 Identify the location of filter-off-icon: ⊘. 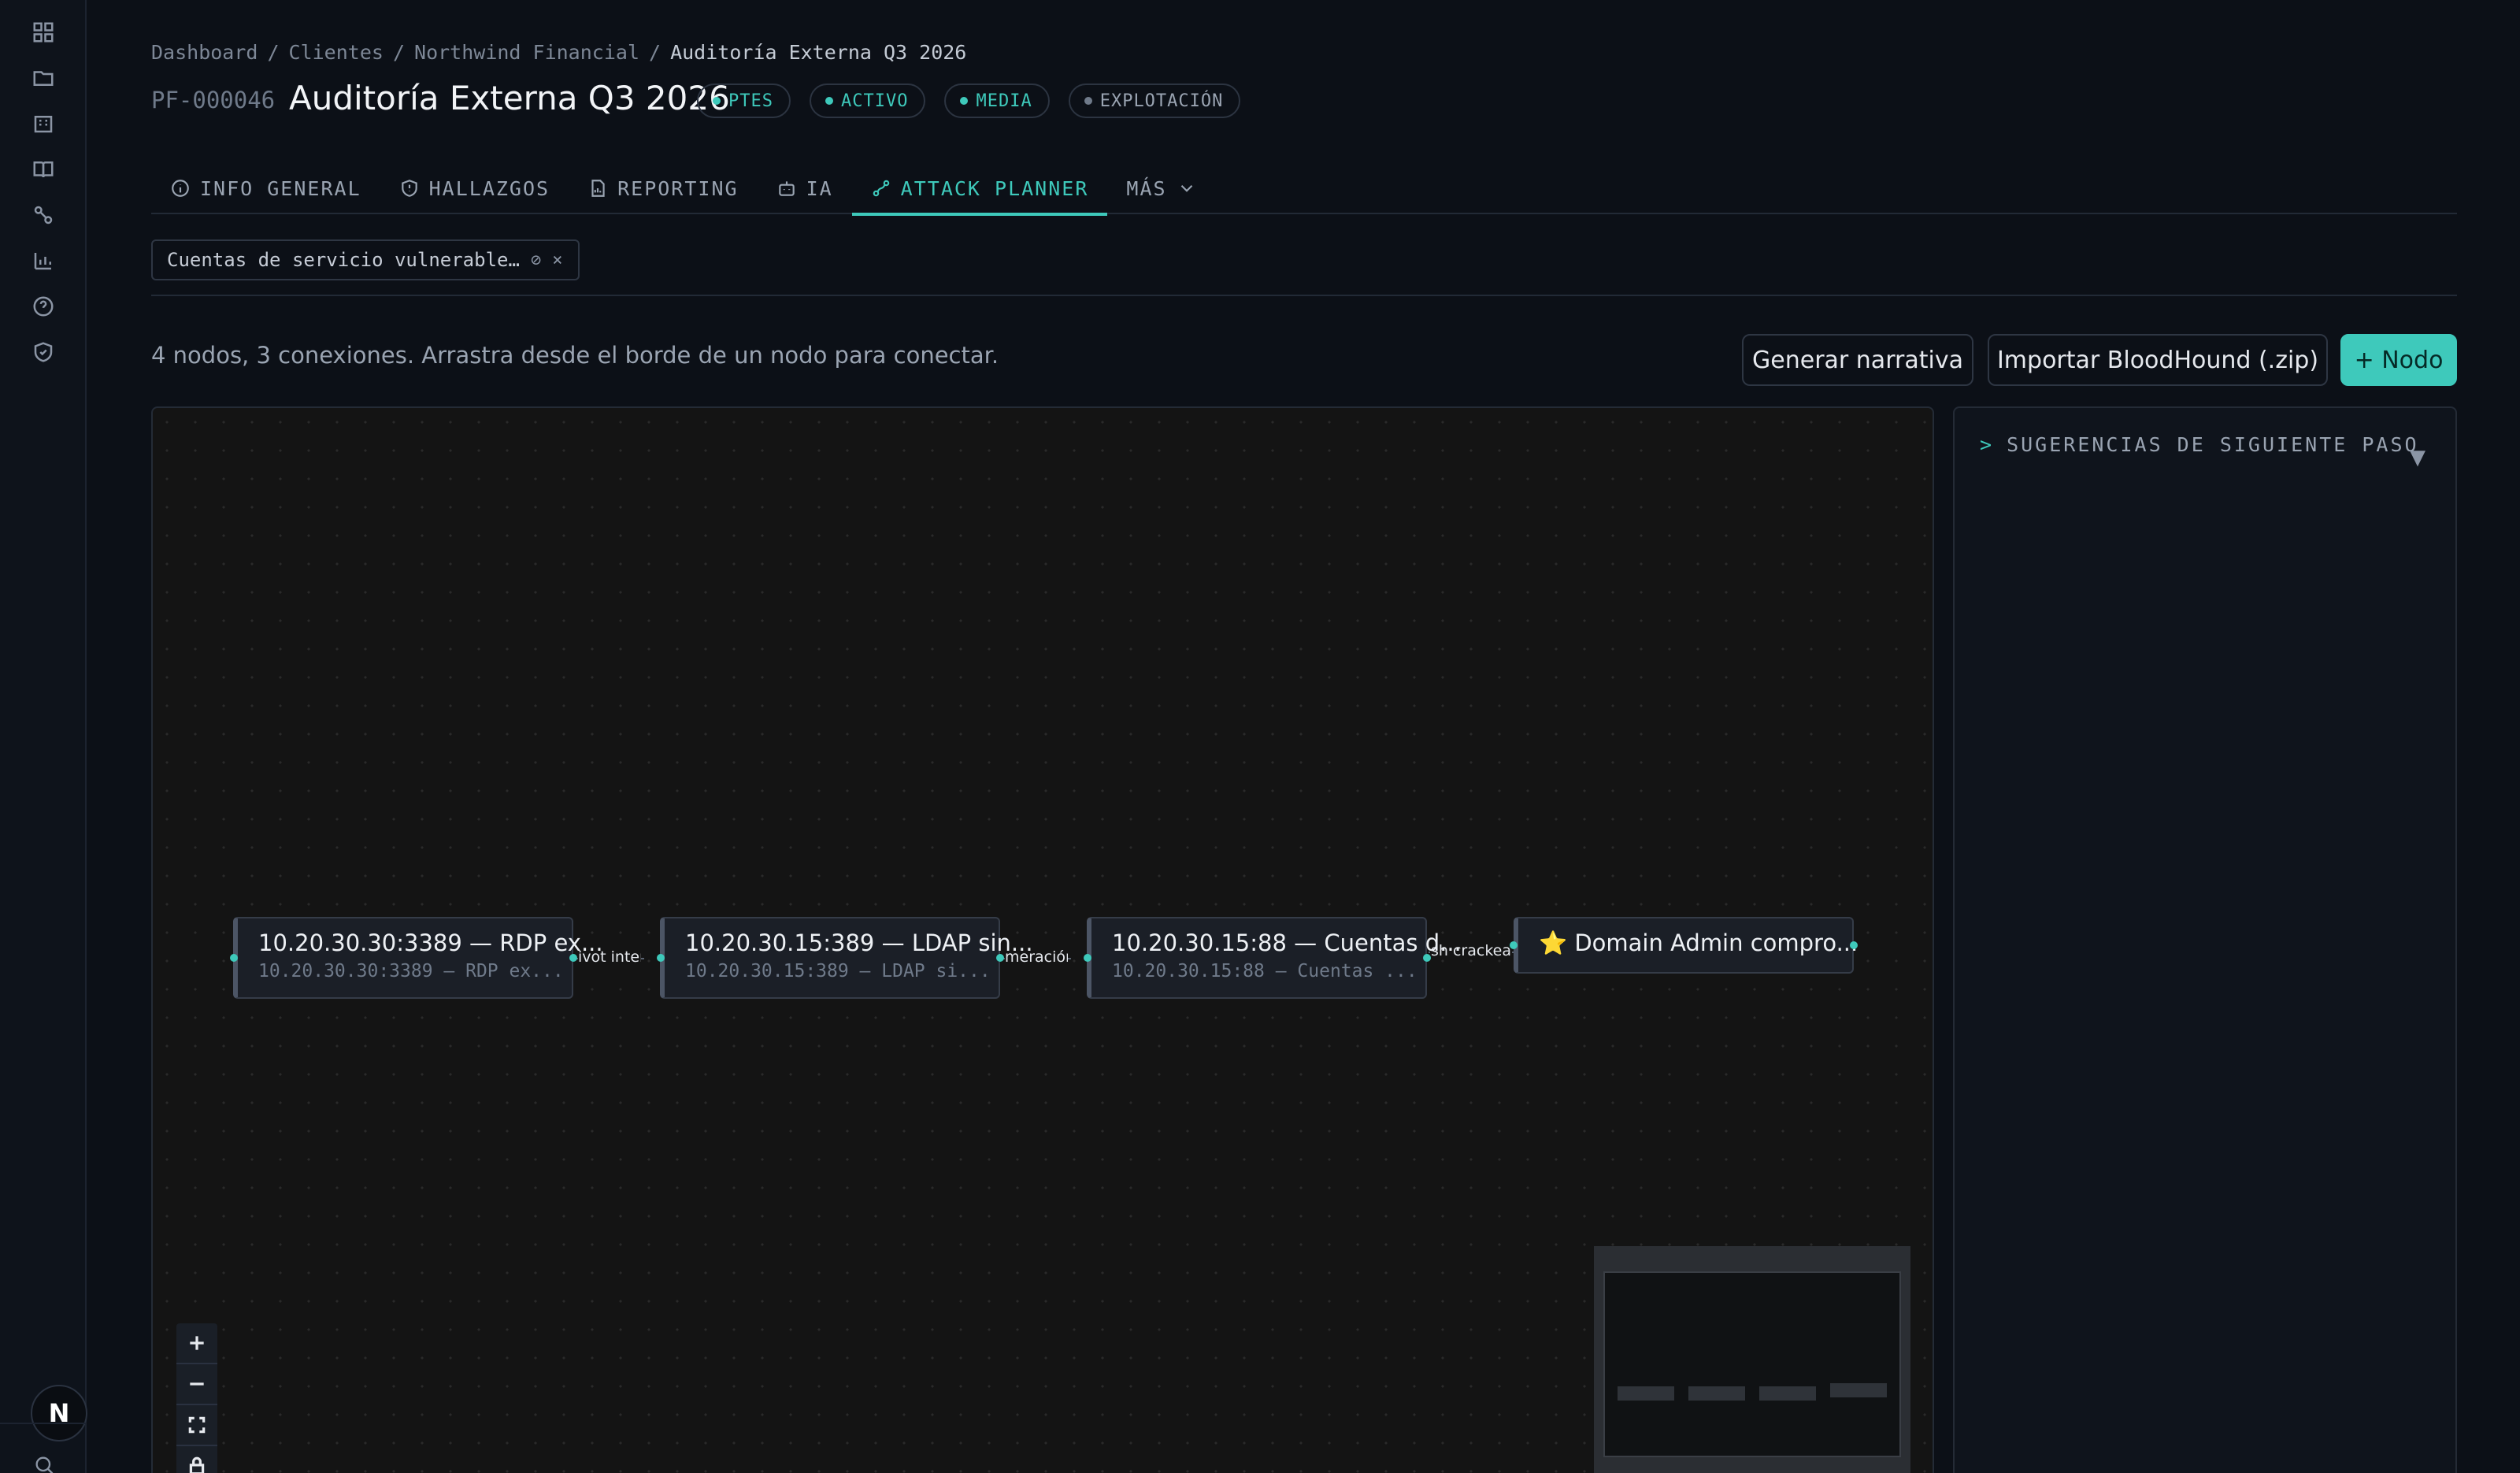
(536, 260).